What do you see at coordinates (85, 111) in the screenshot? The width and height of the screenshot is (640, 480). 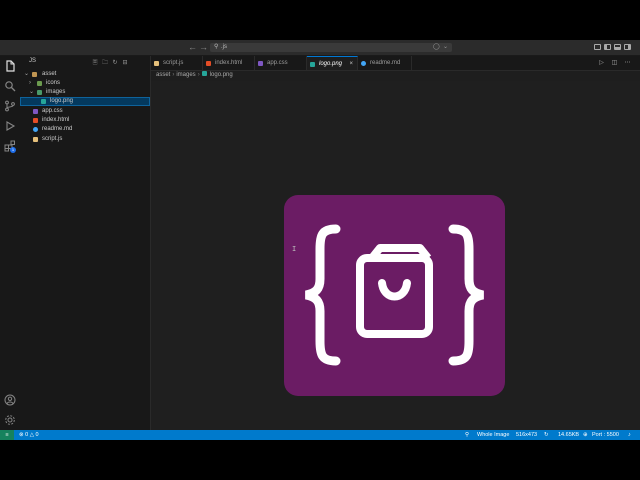 I see `tree-file-app-css: app.css` at bounding box center [85, 111].